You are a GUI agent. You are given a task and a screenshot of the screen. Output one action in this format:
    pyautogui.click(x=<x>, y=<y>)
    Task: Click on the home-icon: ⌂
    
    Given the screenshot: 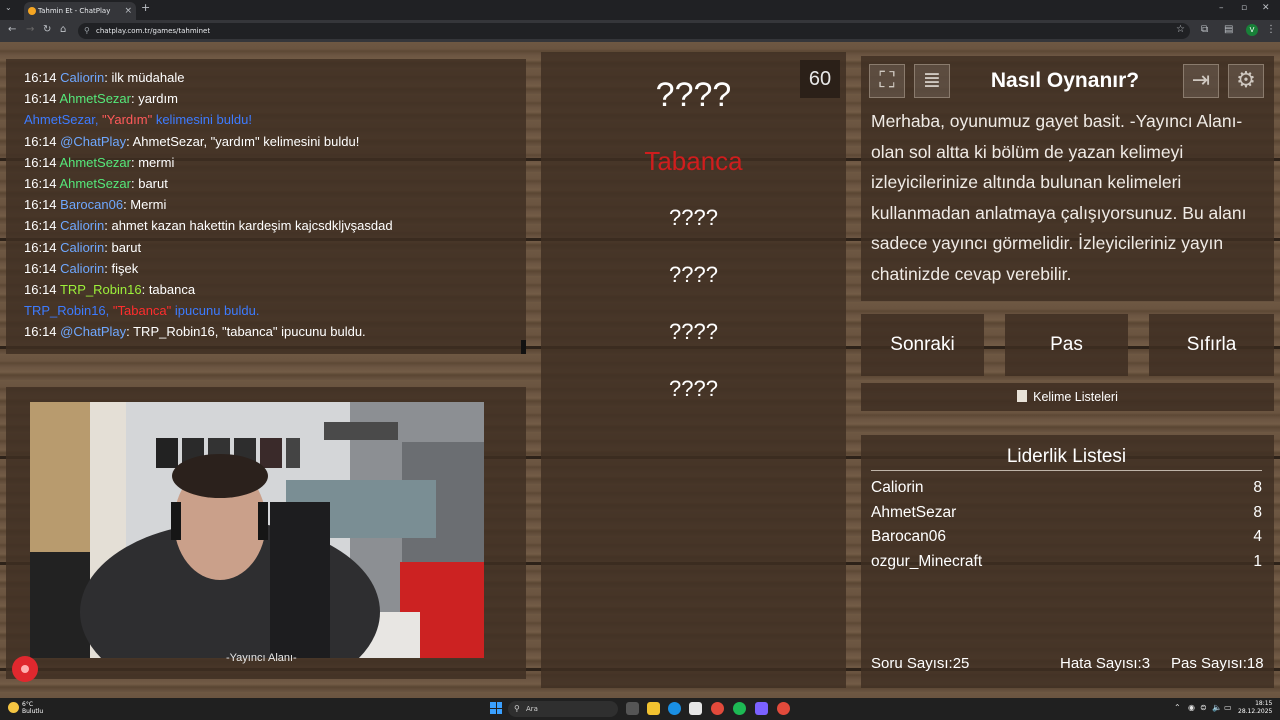 What is the action you would take?
    pyautogui.click(x=63, y=29)
    